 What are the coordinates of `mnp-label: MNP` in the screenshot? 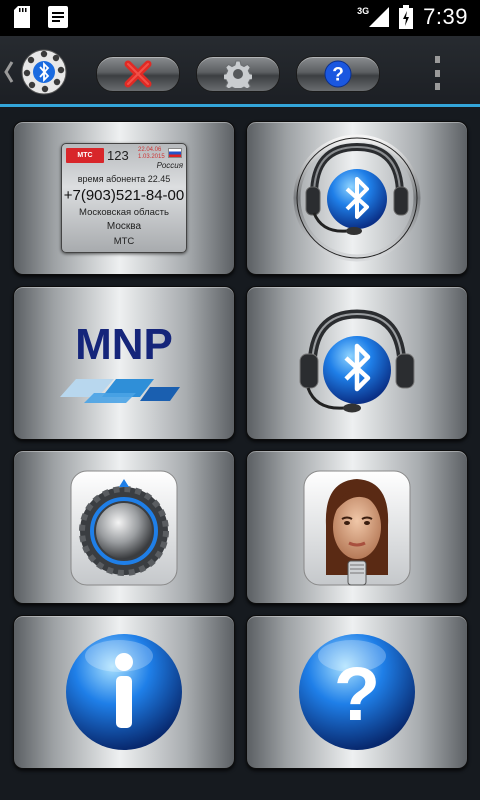 It's located at (124, 344).